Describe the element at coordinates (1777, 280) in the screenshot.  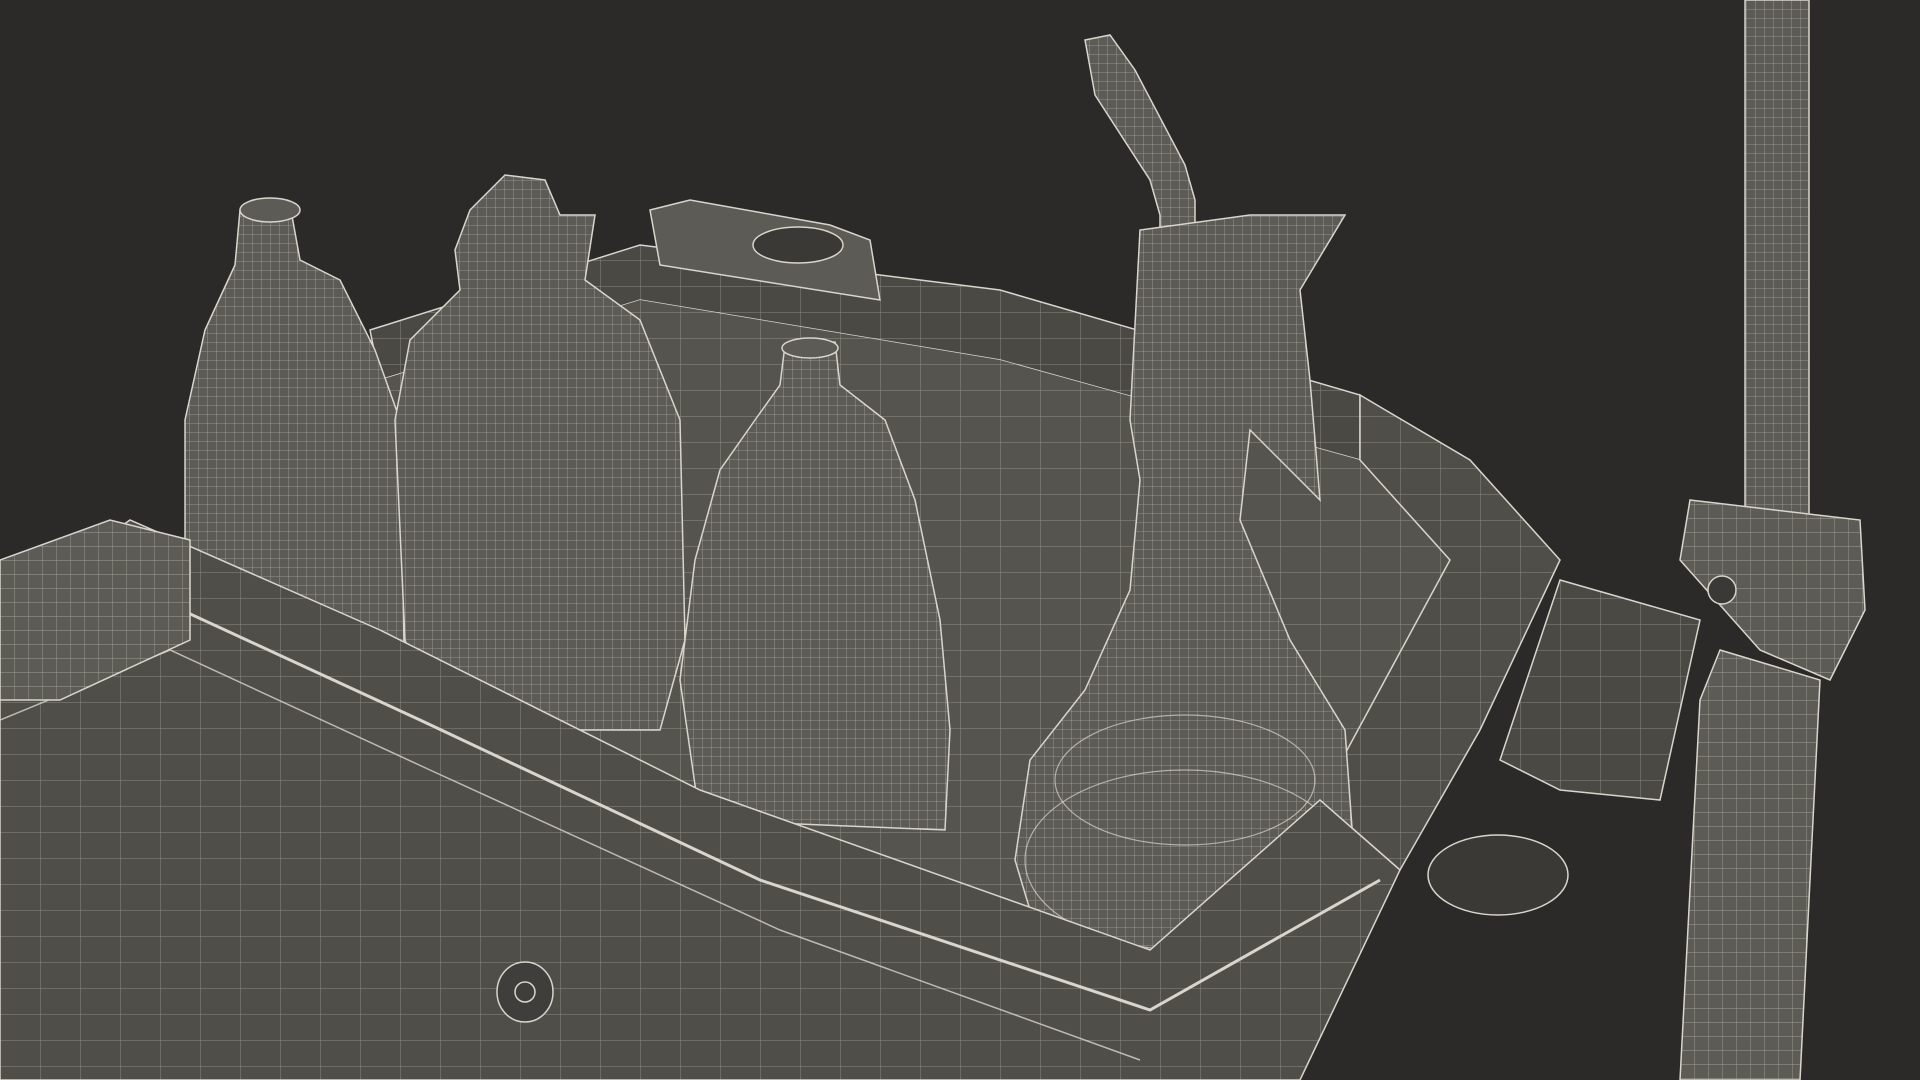
I see `vertical-pole` at that location.